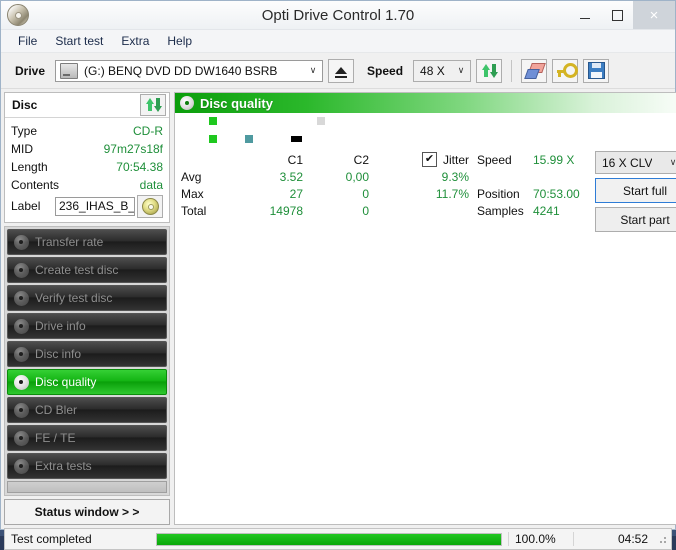  I want to click on readout-samples: Samples 4241, so click(536, 210).